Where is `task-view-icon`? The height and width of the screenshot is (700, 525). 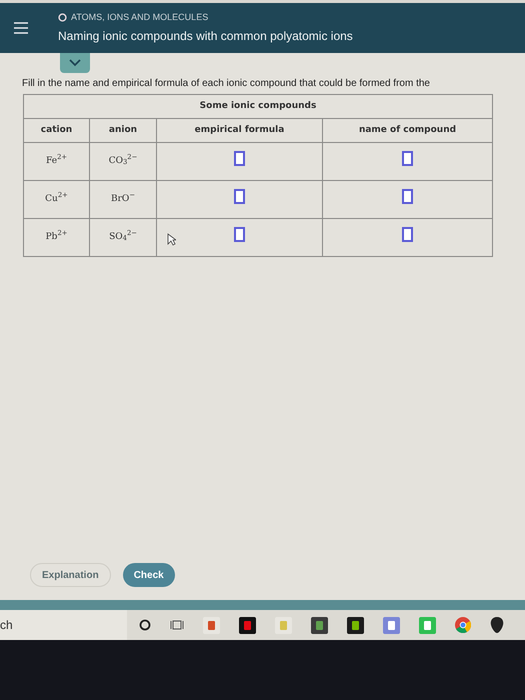 task-view-icon is located at coordinates (177, 625).